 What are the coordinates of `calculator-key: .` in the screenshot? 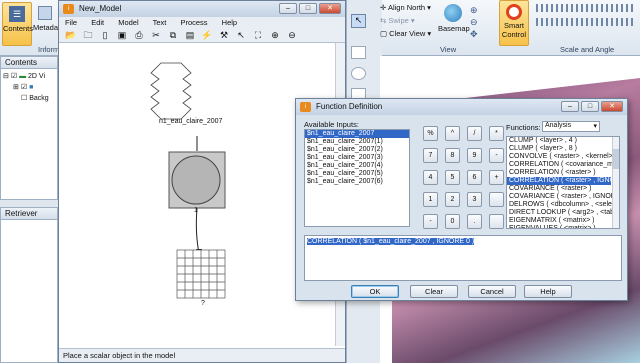 It's located at (474, 221).